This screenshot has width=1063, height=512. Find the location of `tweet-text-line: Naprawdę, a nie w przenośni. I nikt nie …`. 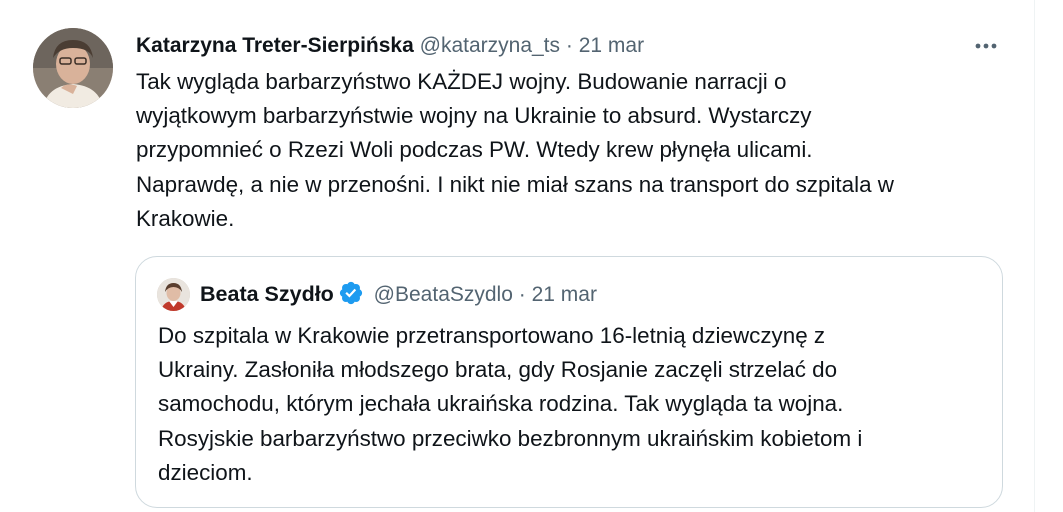

tweet-text-line: Naprawdę, a nie w przenośni. I nikt nie … is located at coordinates (515, 184).